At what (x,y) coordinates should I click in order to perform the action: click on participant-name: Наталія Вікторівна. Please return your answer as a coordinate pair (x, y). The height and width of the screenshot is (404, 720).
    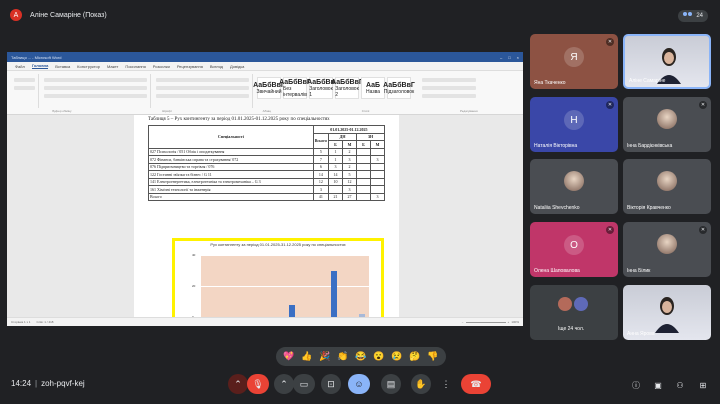
    Looking at the image, I should click on (556, 146).